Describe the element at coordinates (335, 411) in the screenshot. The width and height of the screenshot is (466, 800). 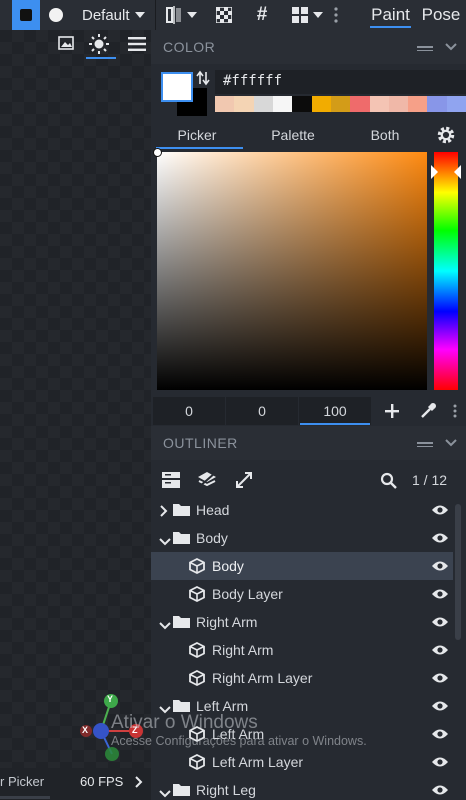
I see `color-field-v: 100` at that location.